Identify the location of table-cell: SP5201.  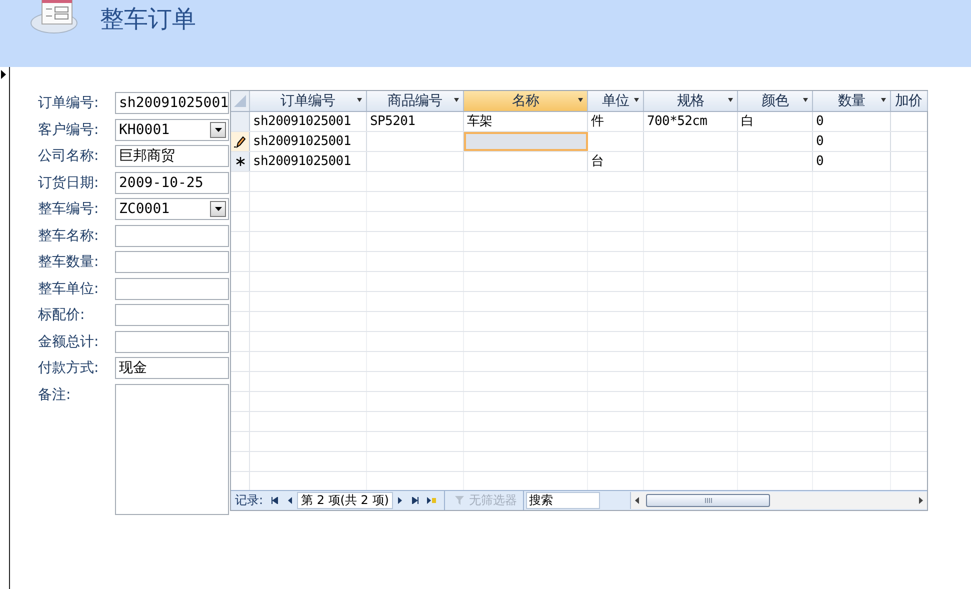
(415, 121).